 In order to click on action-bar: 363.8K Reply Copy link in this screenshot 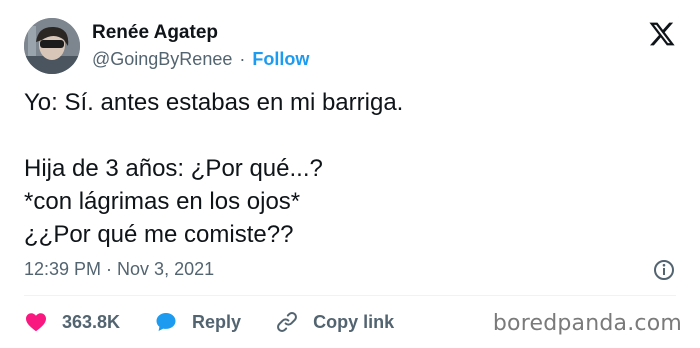, I will do `click(226, 322)`.